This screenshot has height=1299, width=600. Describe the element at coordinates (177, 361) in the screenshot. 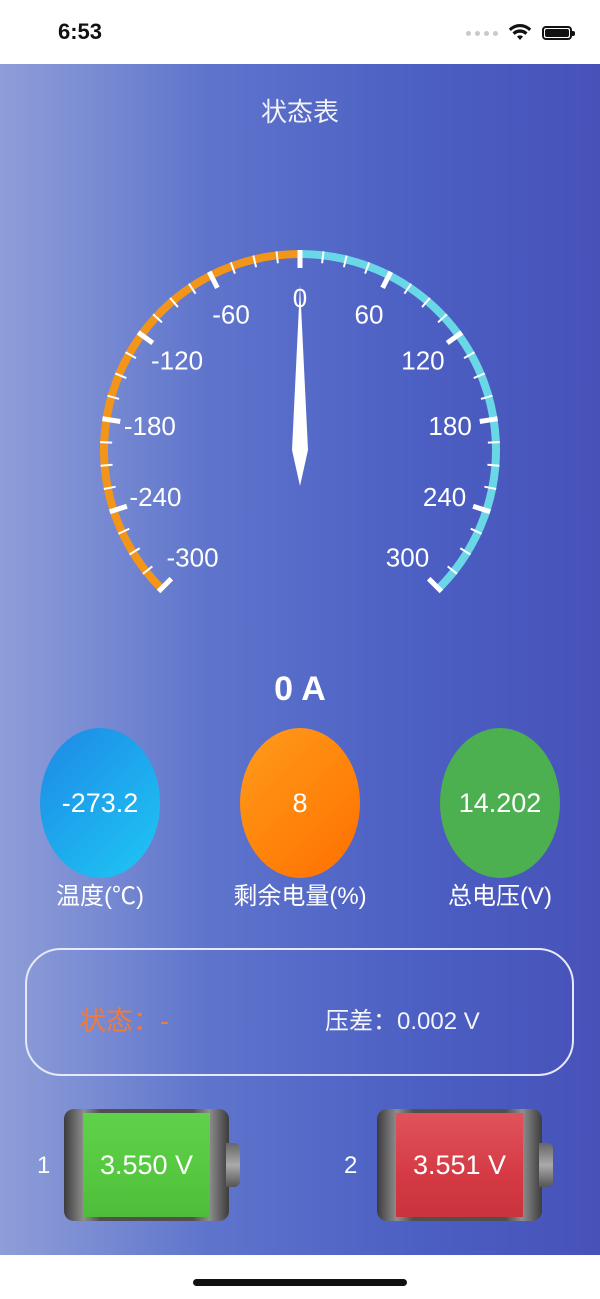

I see `gauge-tick-label: -120` at that location.